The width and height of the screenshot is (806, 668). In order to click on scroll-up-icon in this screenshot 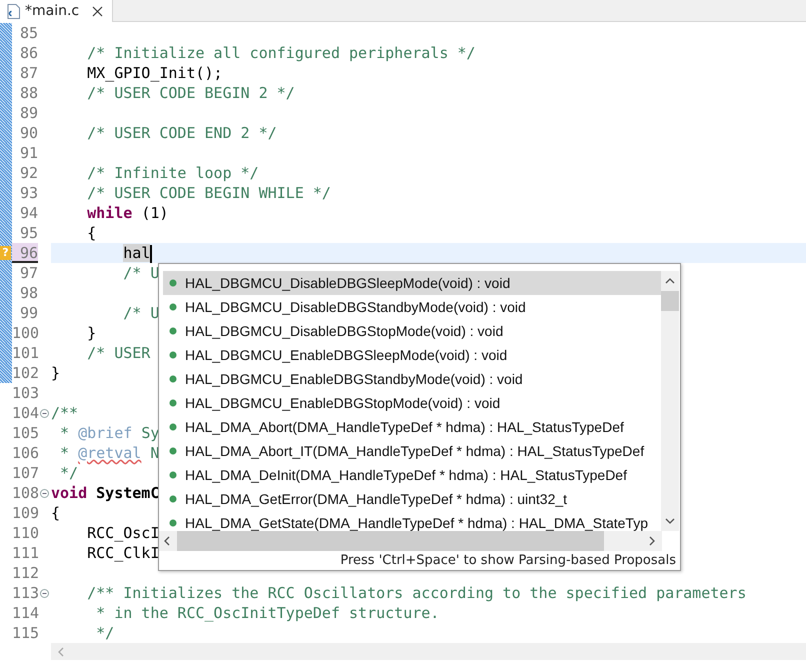, I will do `click(670, 281)`.